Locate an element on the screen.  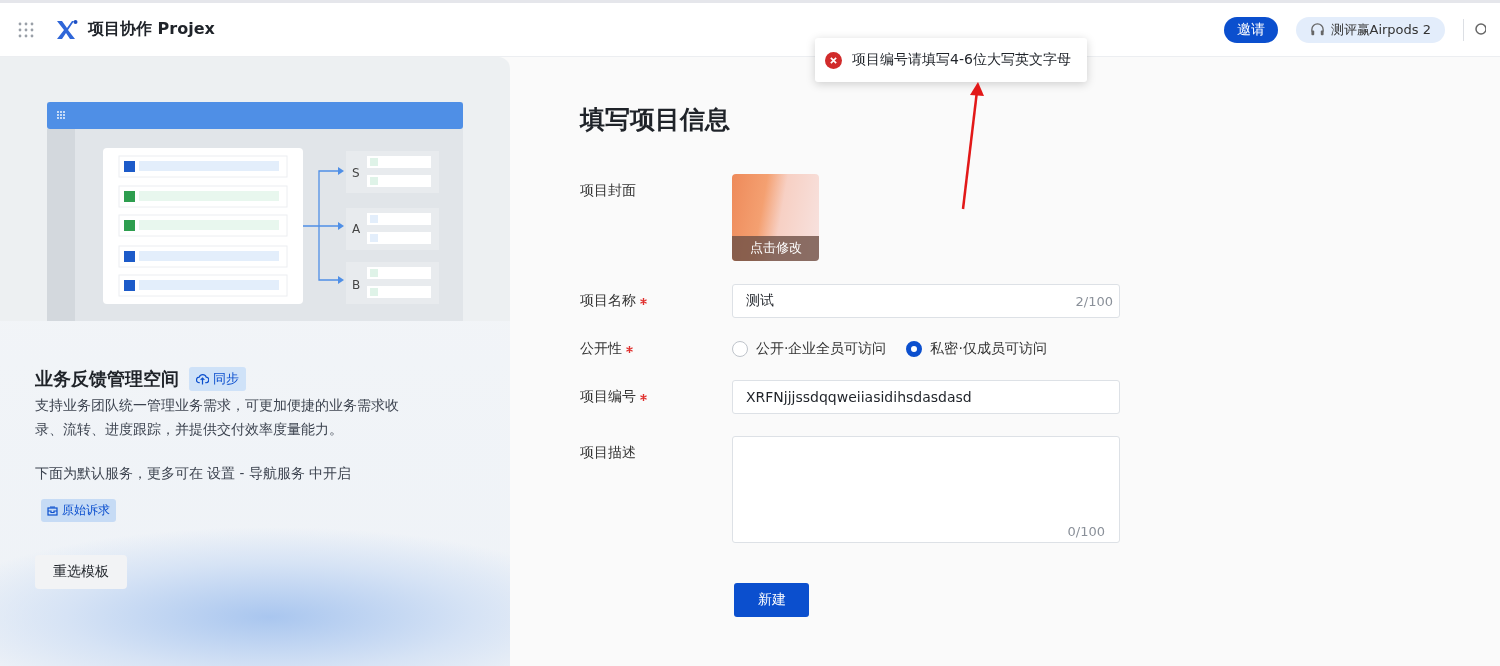
cloud-upload-icon is located at coordinates (202, 379).